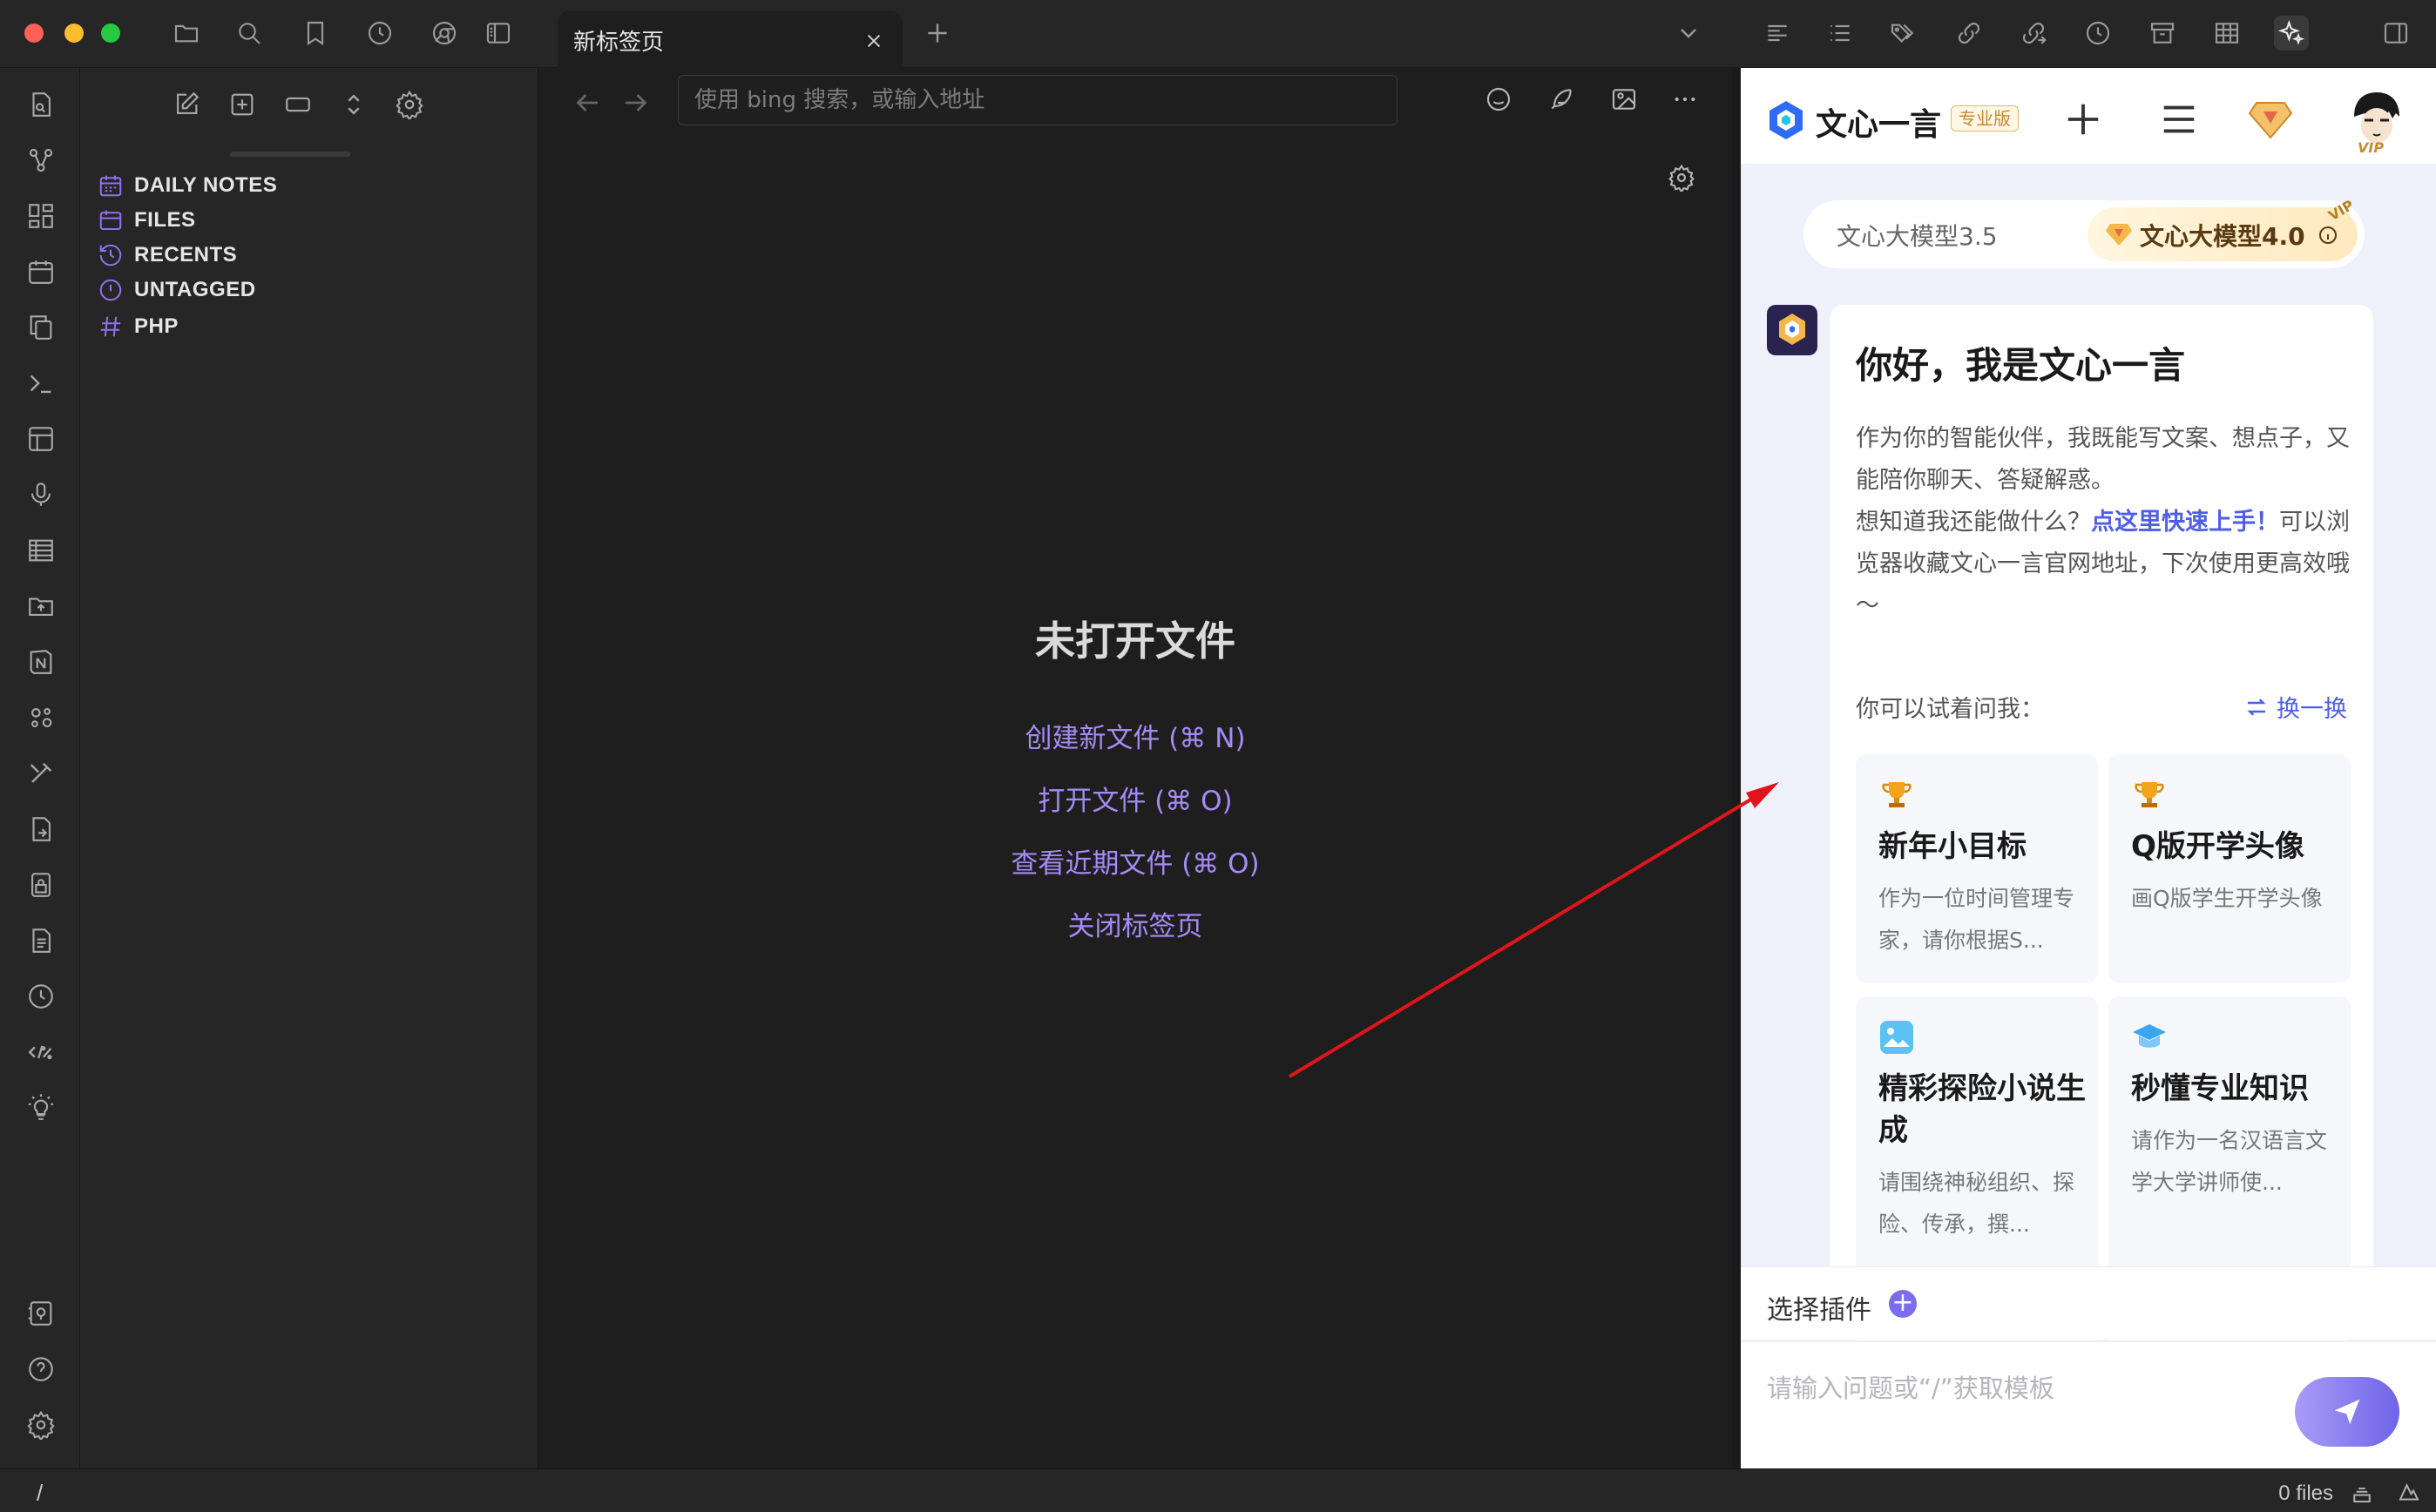 The width and height of the screenshot is (2436, 1512). What do you see at coordinates (41, 550) in the screenshot?
I see `spreadsheet-icon` at bounding box center [41, 550].